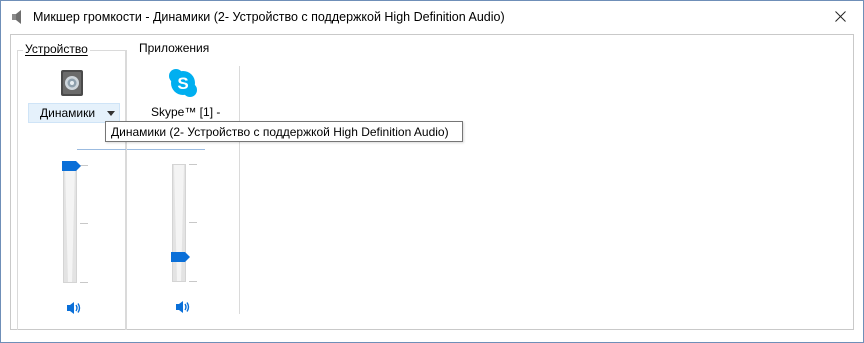  I want to click on device-group-label: Устройство, so click(56, 49).